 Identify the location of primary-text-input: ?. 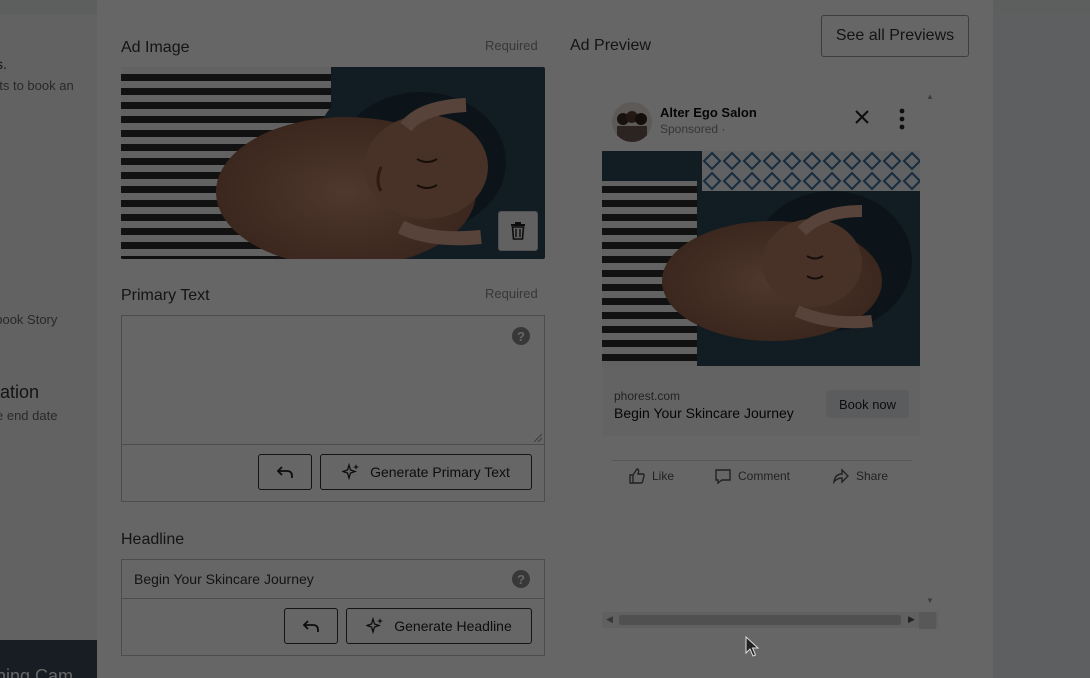
(333, 379).